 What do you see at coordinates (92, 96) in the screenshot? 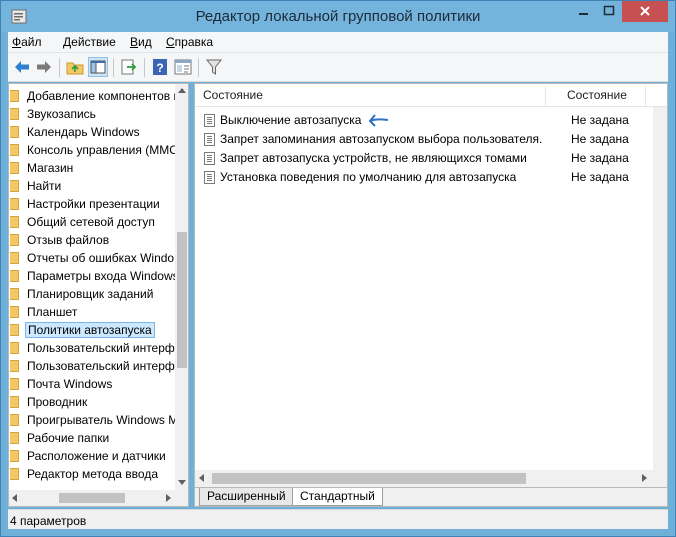
I see `tree-item: Добавление компонентов в` at bounding box center [92, 96].